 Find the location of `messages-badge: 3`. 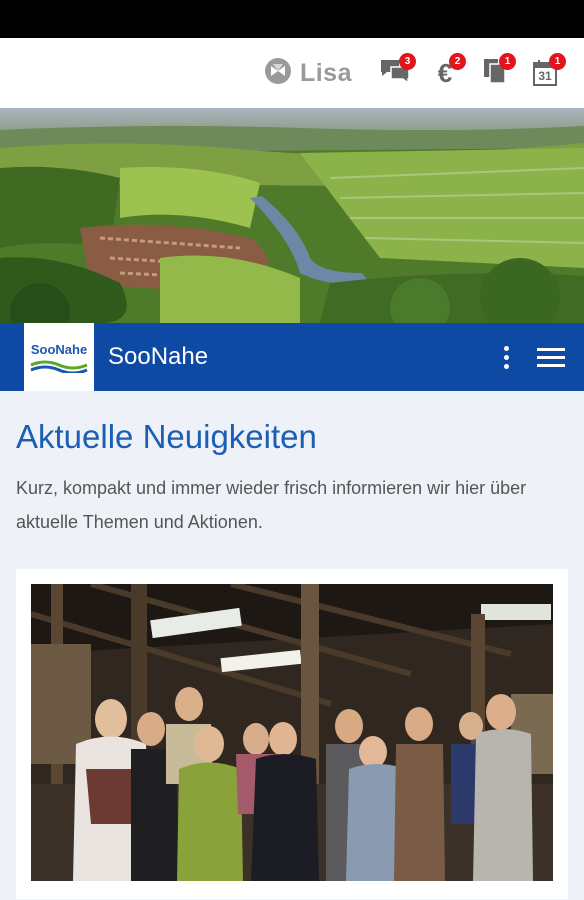

messages-badge: 3 is located at coordinates (407, 61).